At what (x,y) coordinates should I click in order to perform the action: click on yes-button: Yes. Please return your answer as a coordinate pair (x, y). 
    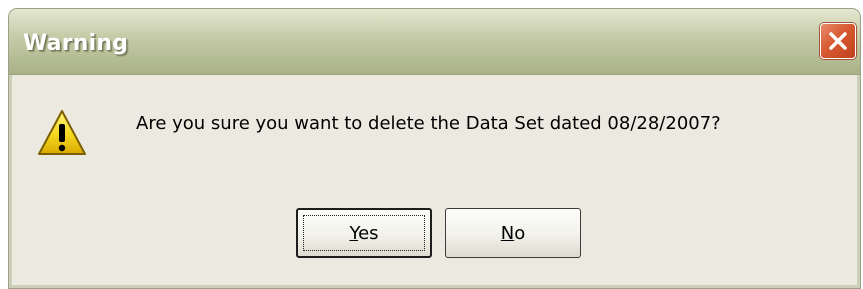
    Looking at the image, I should click on (364, 233).